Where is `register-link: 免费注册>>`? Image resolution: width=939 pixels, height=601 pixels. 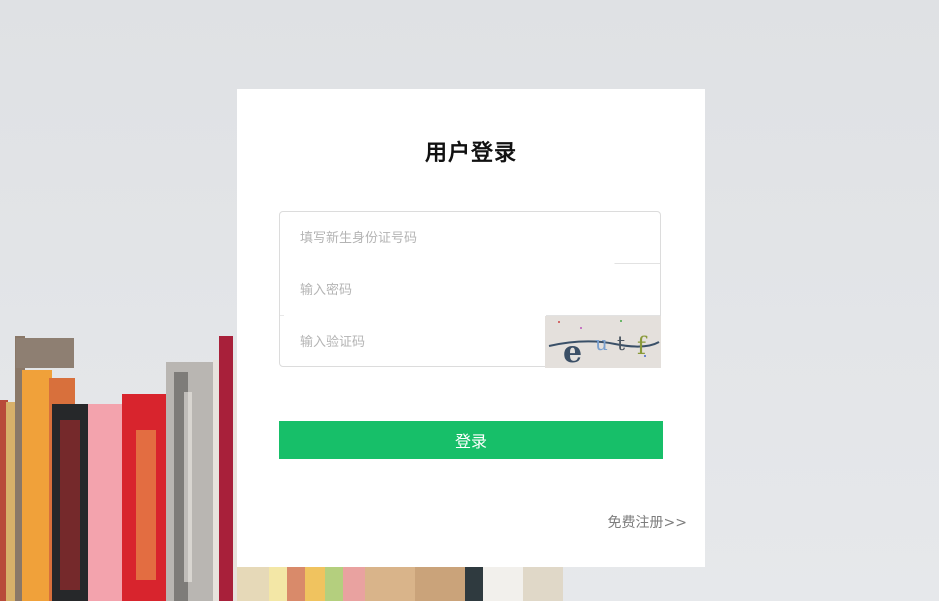
register-link: 免费注册>> is located at coordinates (647, 522).